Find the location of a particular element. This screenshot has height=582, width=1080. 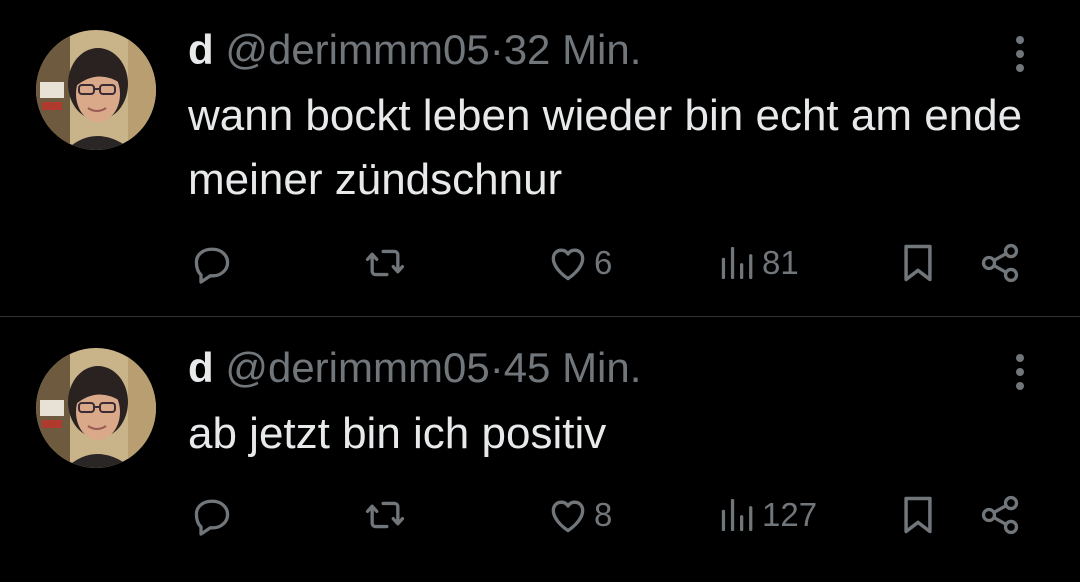

tweet-header: d @derimmm05·45 Min. is located at coordinates (414, 368).